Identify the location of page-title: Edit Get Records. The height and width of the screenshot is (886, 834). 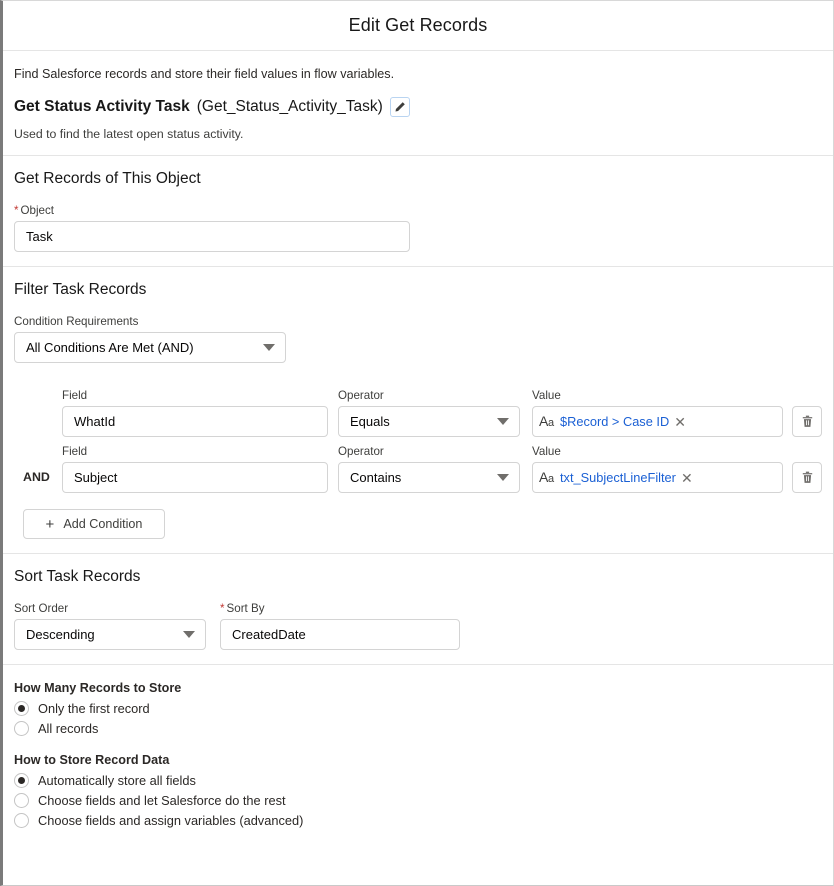
(418, 25).